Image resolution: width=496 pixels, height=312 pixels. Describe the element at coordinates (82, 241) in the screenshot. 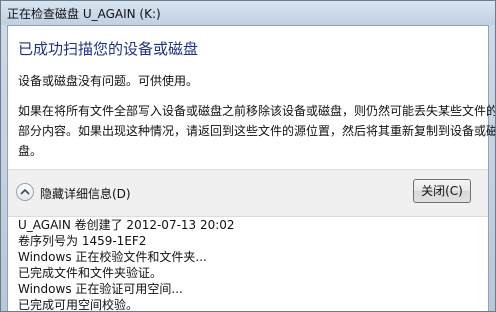

I see `log-line: 卷序列号为 1459-1EF2` at that location.